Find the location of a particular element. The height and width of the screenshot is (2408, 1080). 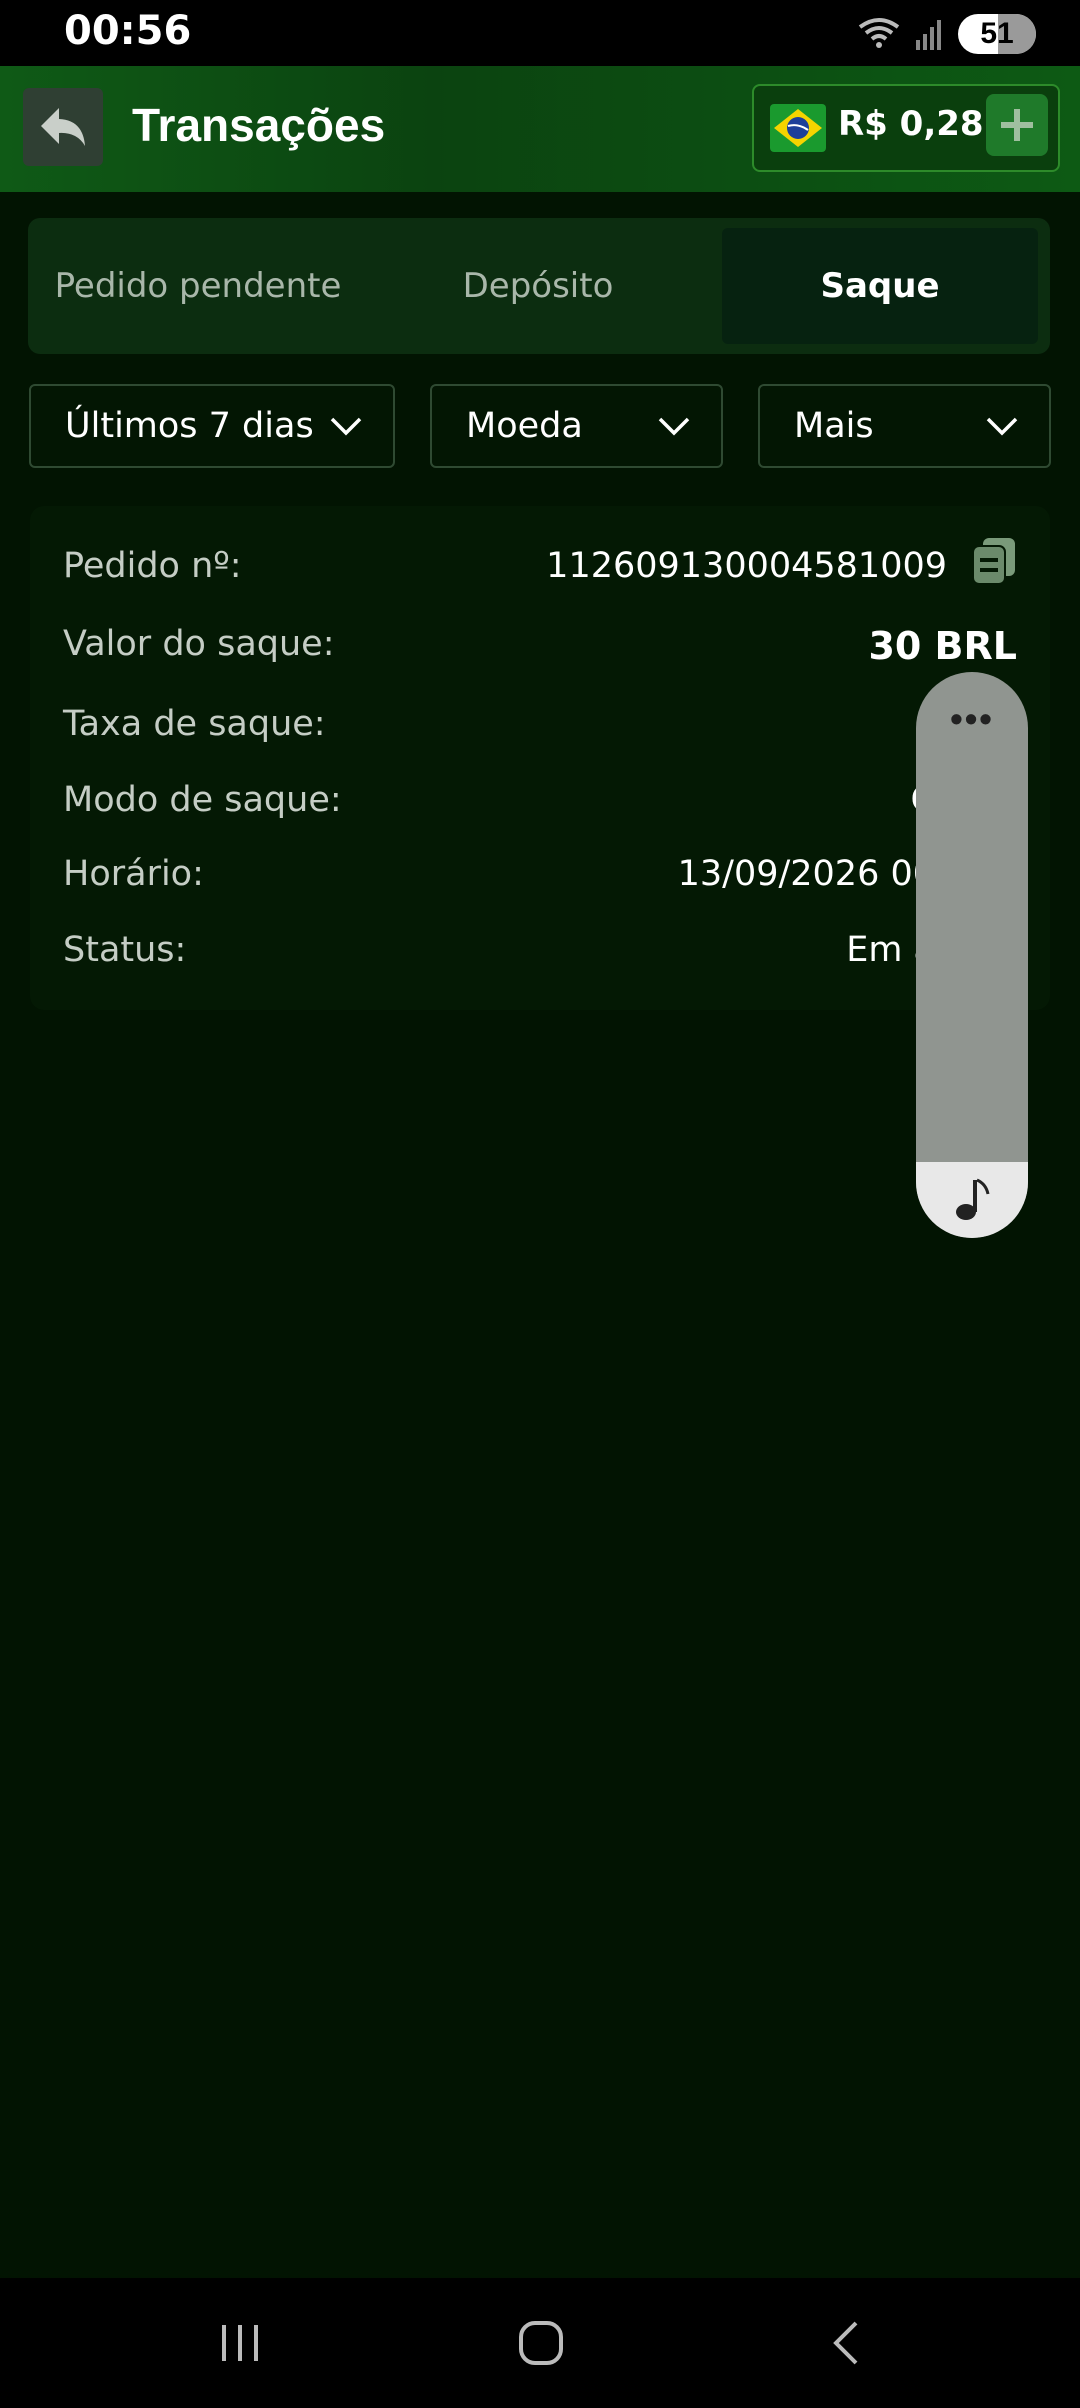

copy-icon is located at coordinates (994, 561).